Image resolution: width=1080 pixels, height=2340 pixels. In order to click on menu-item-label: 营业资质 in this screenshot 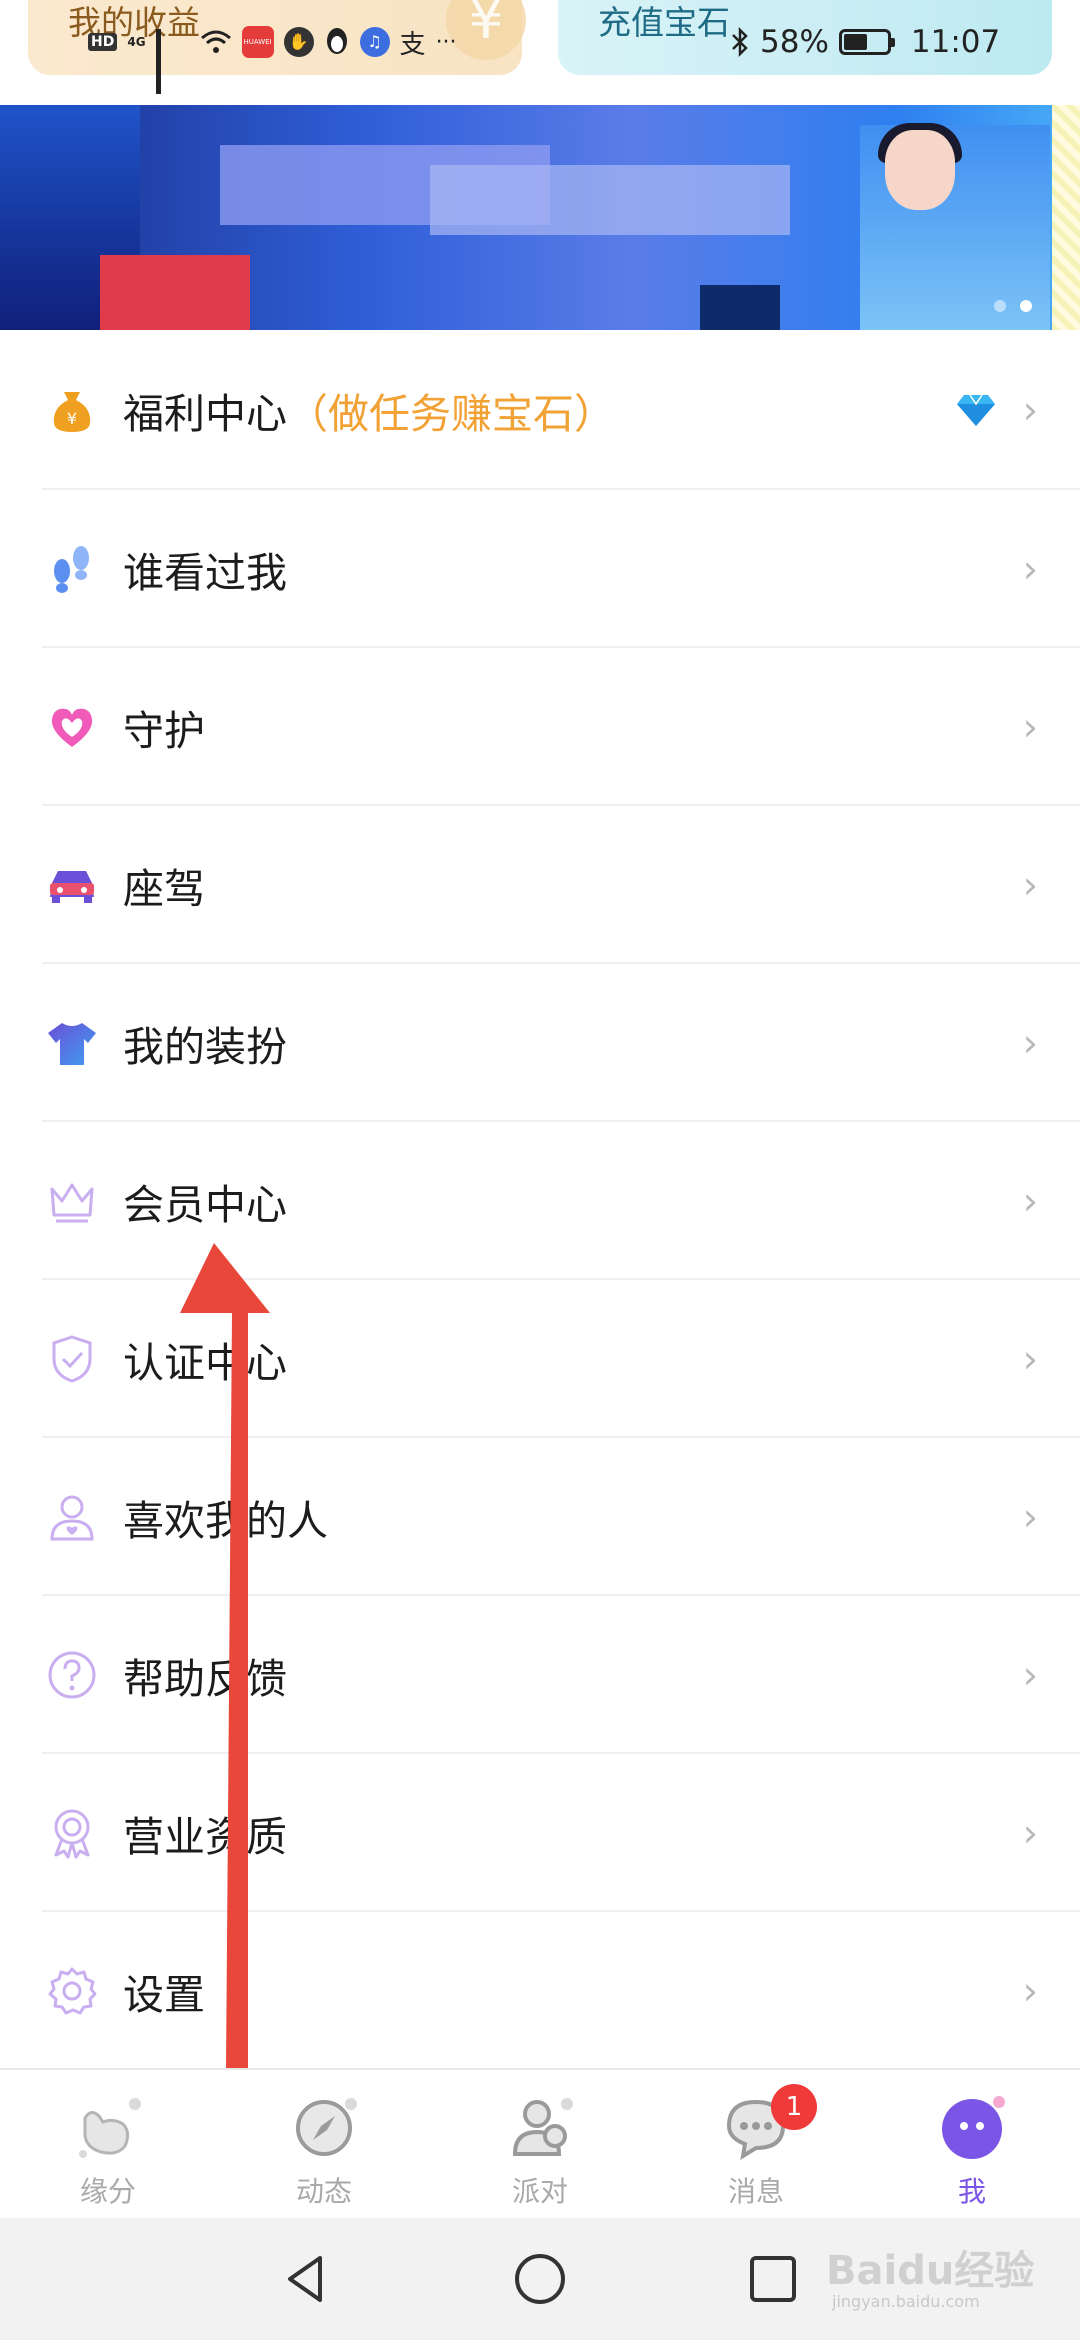, I will do `click(205, 1833)`.